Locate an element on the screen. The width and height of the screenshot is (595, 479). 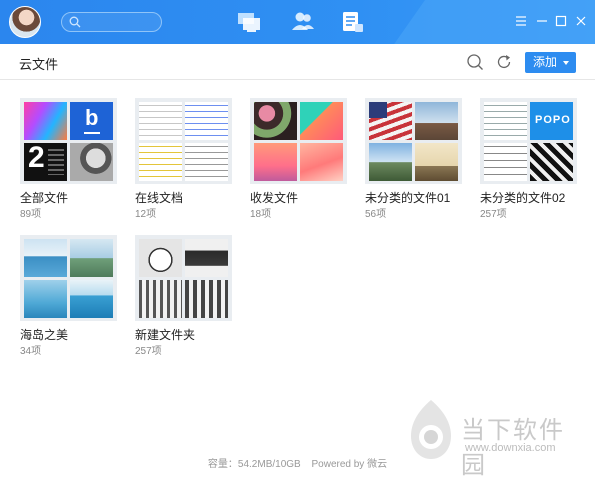
add-button: 添加 is located at coordinates (550, 62).